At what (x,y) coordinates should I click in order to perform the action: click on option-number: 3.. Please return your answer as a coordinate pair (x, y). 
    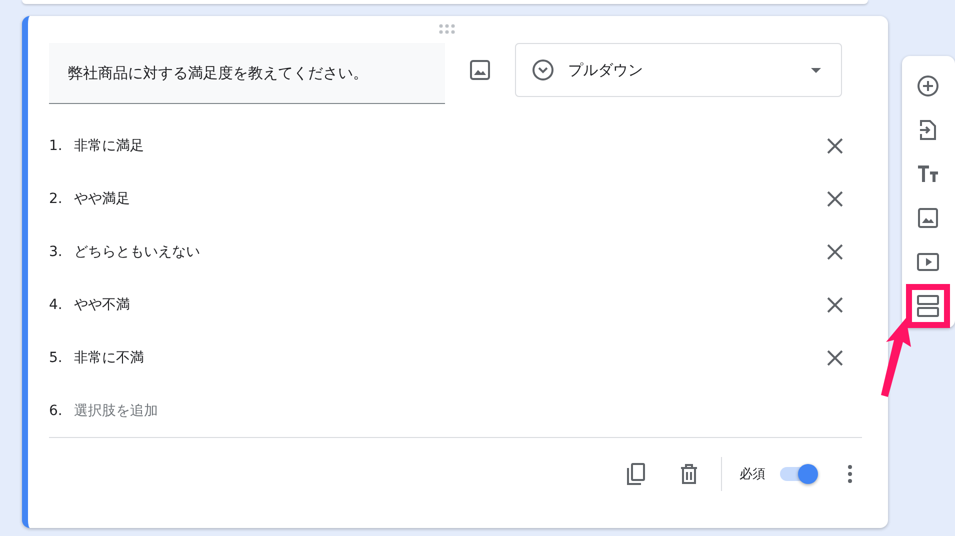
    Looking at the image, I should click on (56, 252).